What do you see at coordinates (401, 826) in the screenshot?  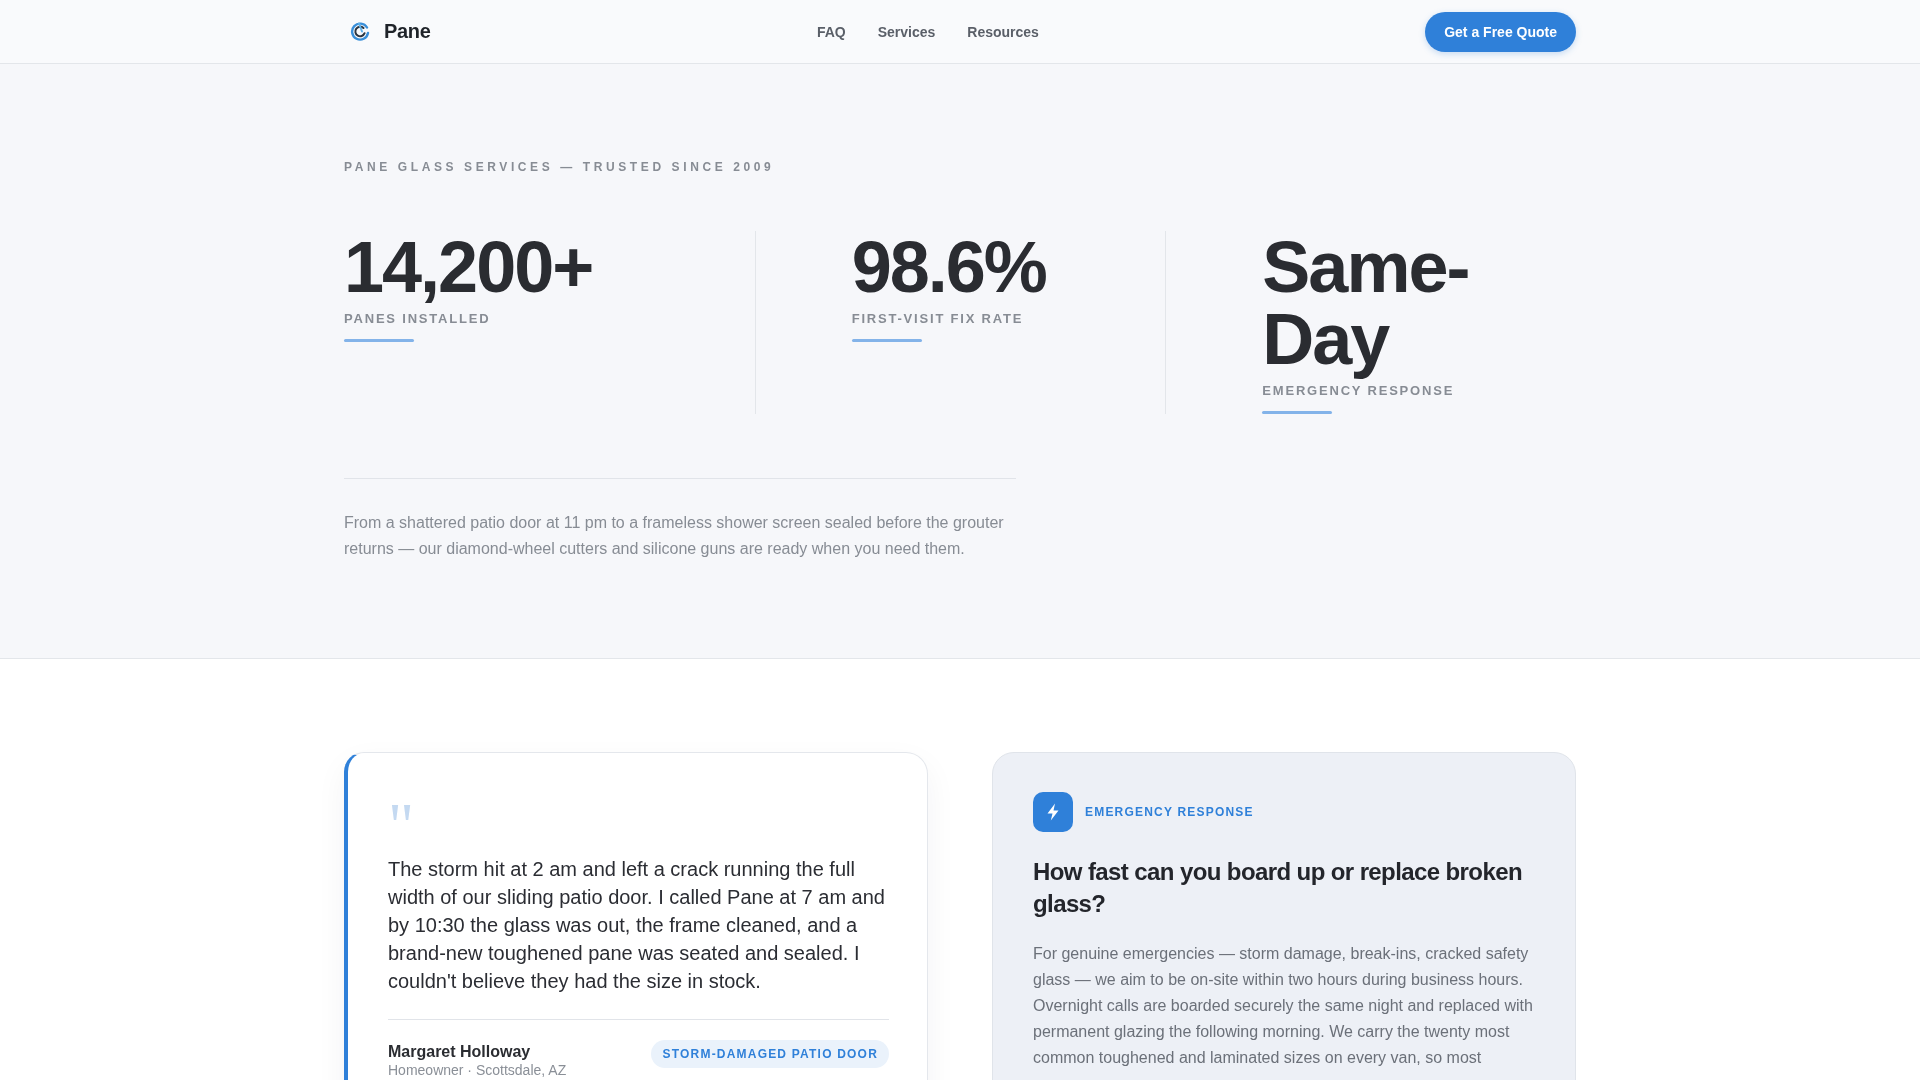 I see `quote-mark: "` at bounding box center [401, 826].